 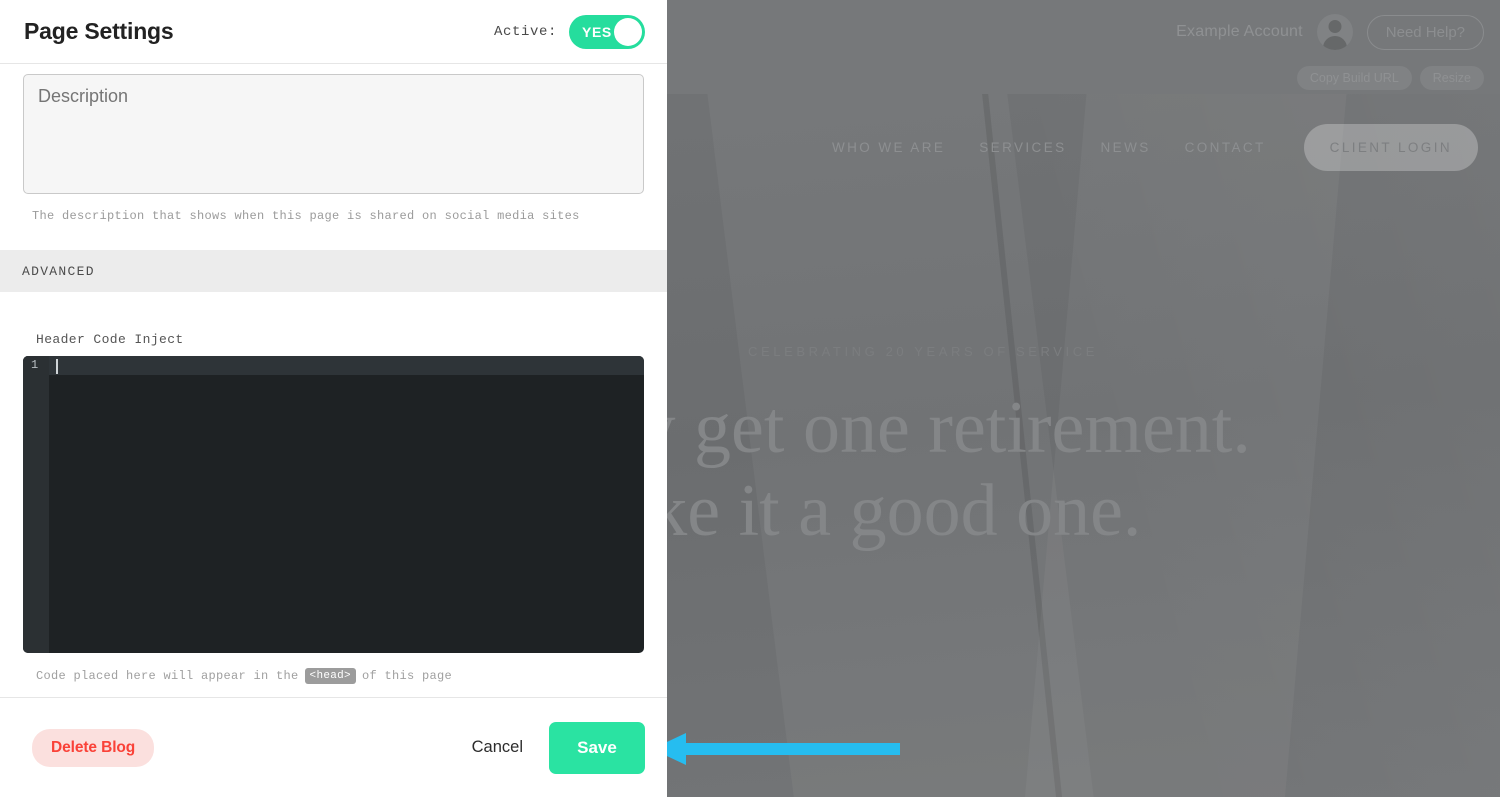 What do you see at coordinates (1425, 32) in the screenshot?
I see `need-help-button: Need Help?` at bounding box center [1425, 32].